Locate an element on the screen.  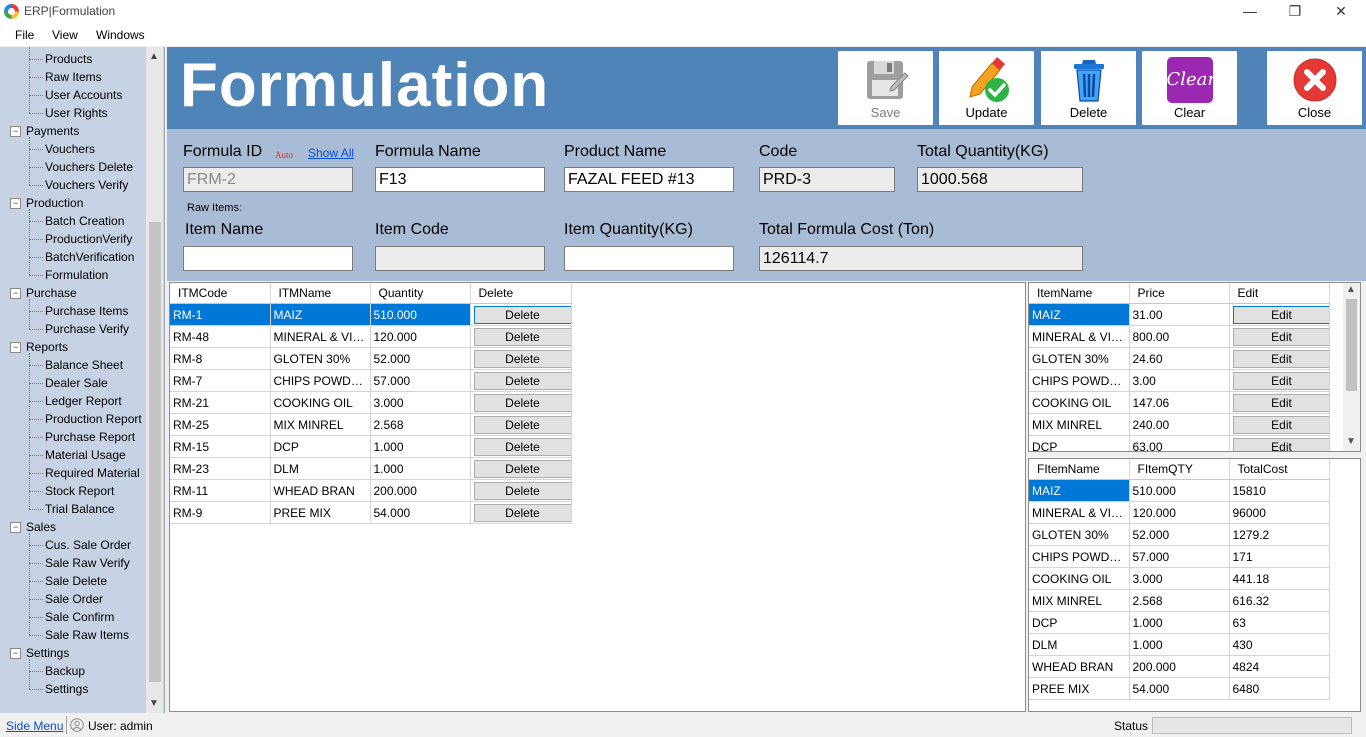
sidebar-item-vouchers-delete: Vouchers Delete is located at coordinates (89, 167).